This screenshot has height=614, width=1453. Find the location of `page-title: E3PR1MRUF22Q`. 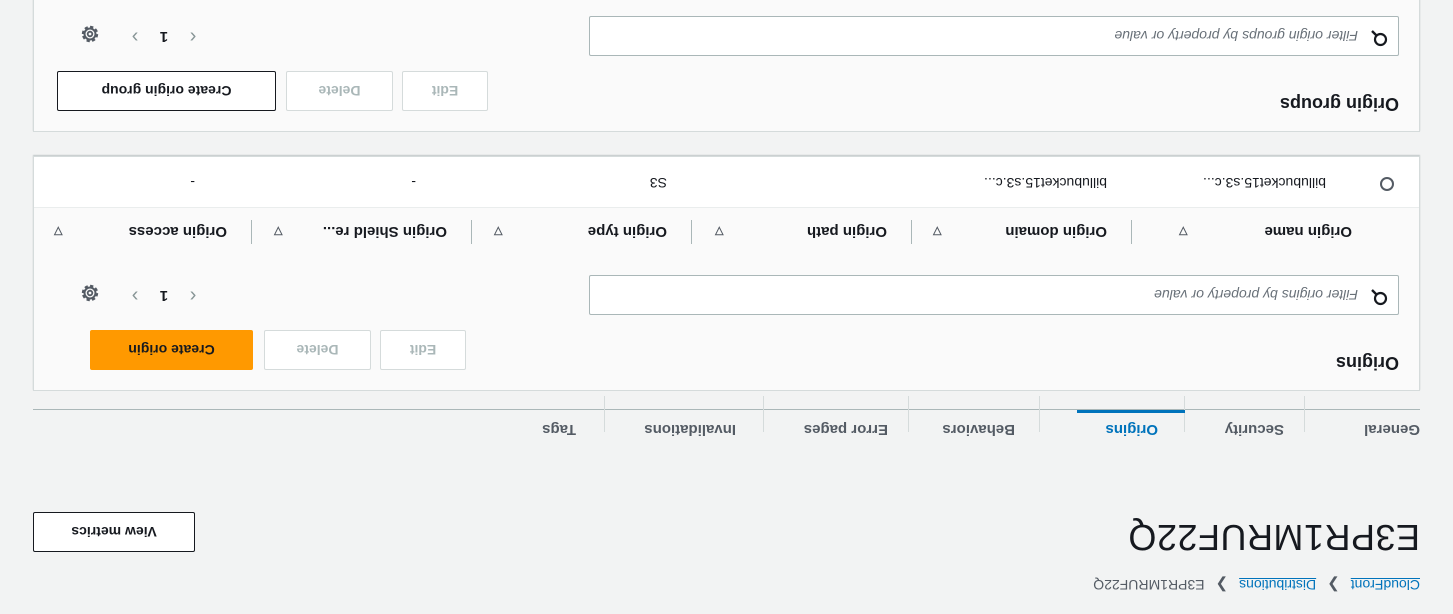

page-title: E3PR1MRUF22Q is located at coordinates (1273, 537).